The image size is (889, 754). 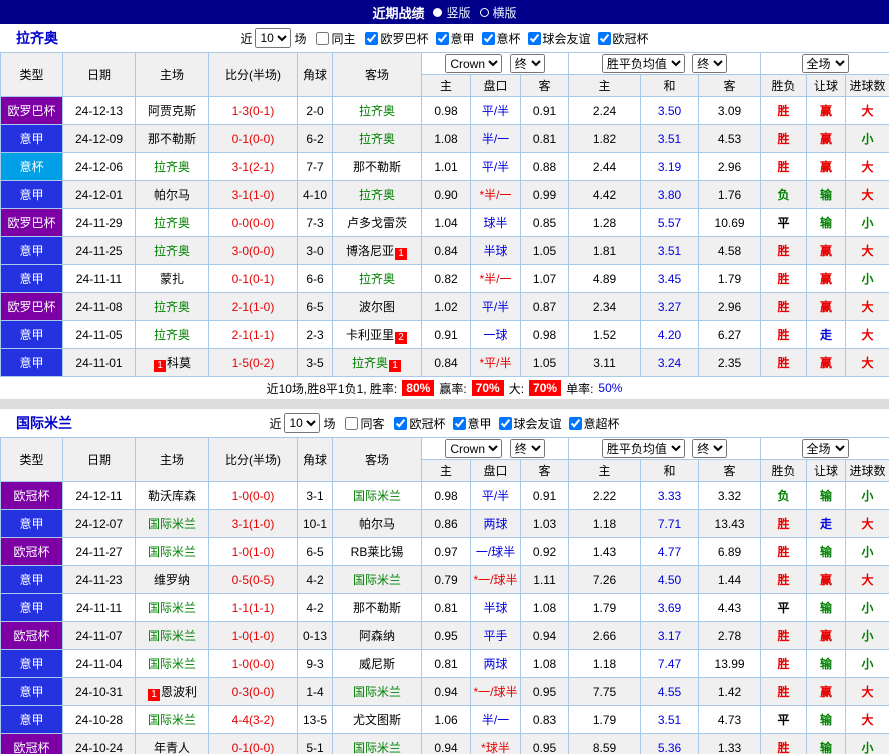 I want to click on score-link: 0-3(0-0), so click(x=253, y=691).